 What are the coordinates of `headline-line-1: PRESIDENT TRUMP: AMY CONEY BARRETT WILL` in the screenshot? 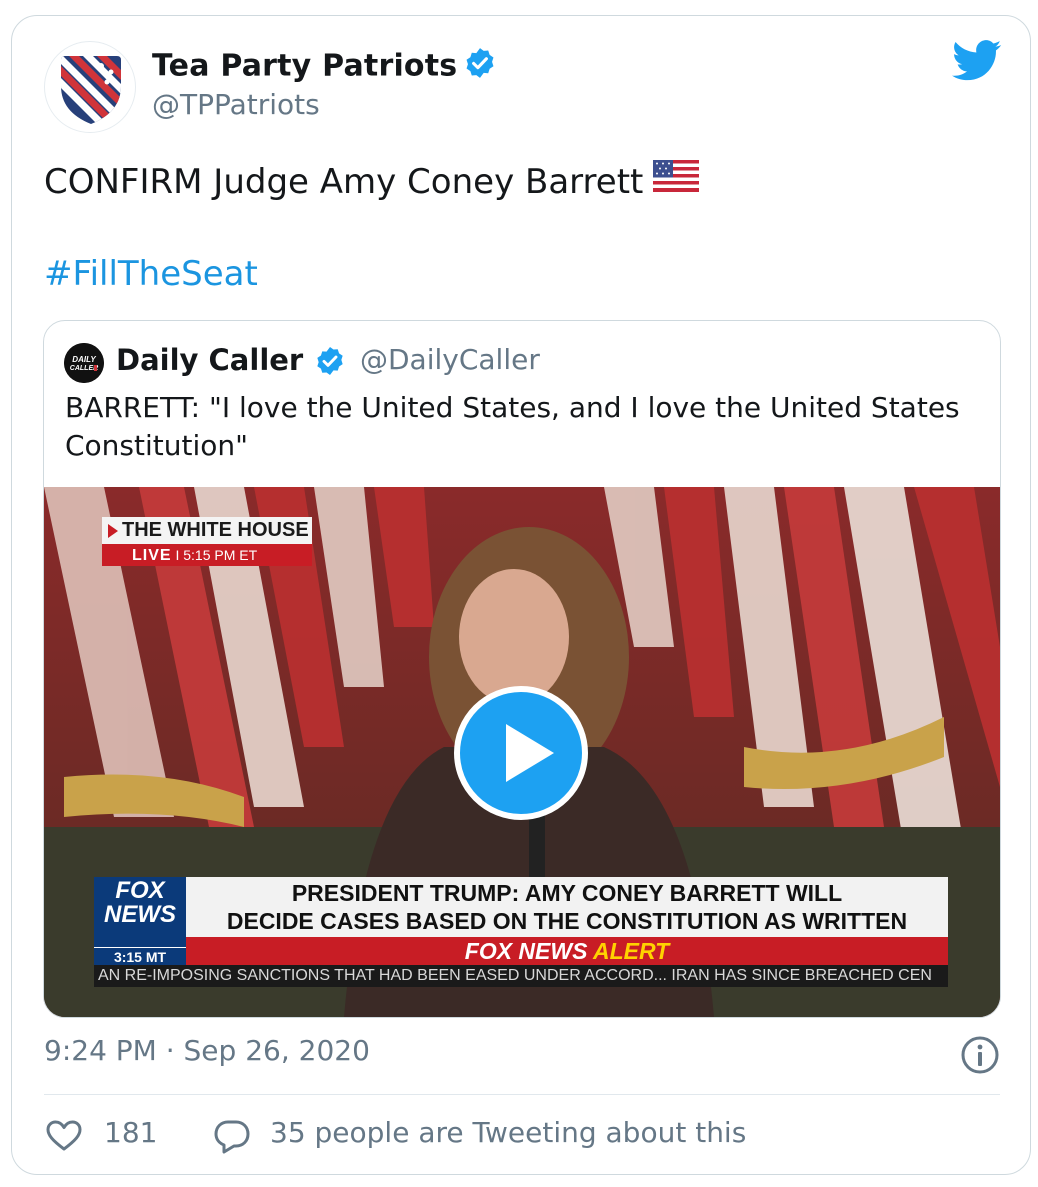 It's located at (567, 893).